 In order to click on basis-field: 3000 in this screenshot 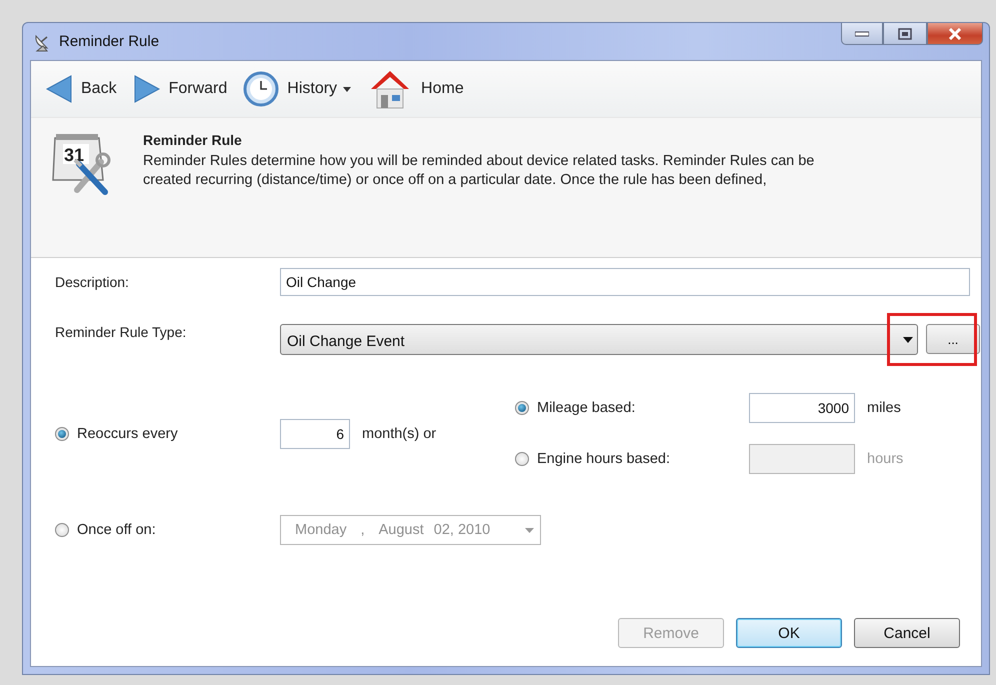, I will do `click(802, 408)`.